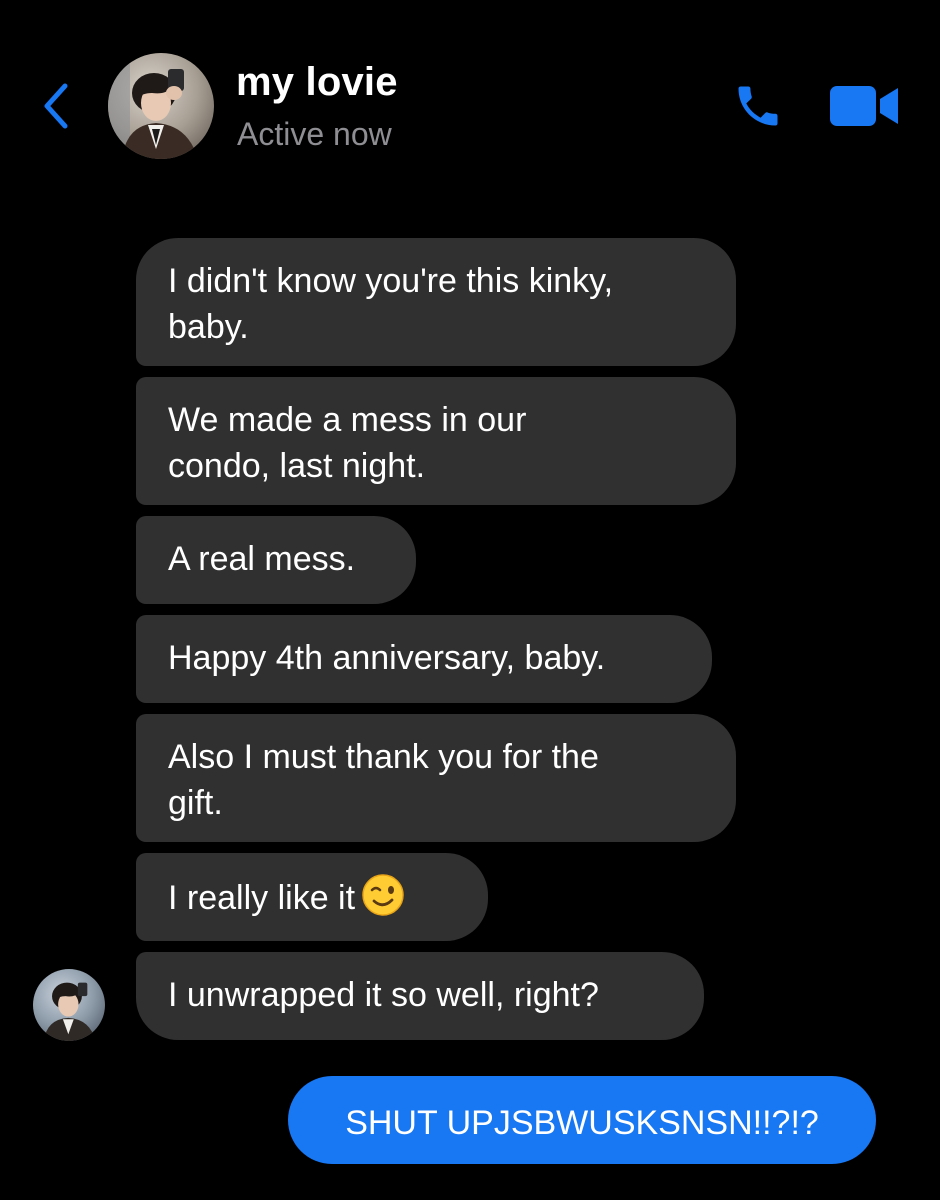 Image resolution: width=940 pixels, height=1200 pixels. What do you see at coordinates (262, 898) in the screenshot?
I see `message-text: I really like it` at bounding box center [262, 898].